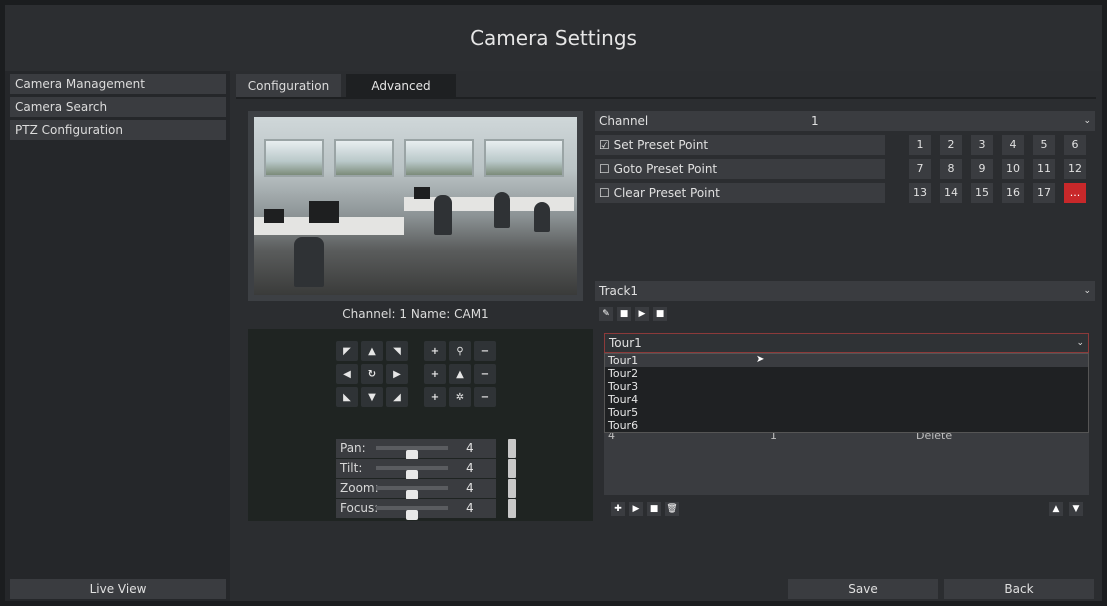 Image resolution: width=1107 pixels, height=606 pixels. What do you see at coordinates (372, 374) in the screenshot?
I see `ptz-auto-button: ↻` at bounding box center [372, 374].